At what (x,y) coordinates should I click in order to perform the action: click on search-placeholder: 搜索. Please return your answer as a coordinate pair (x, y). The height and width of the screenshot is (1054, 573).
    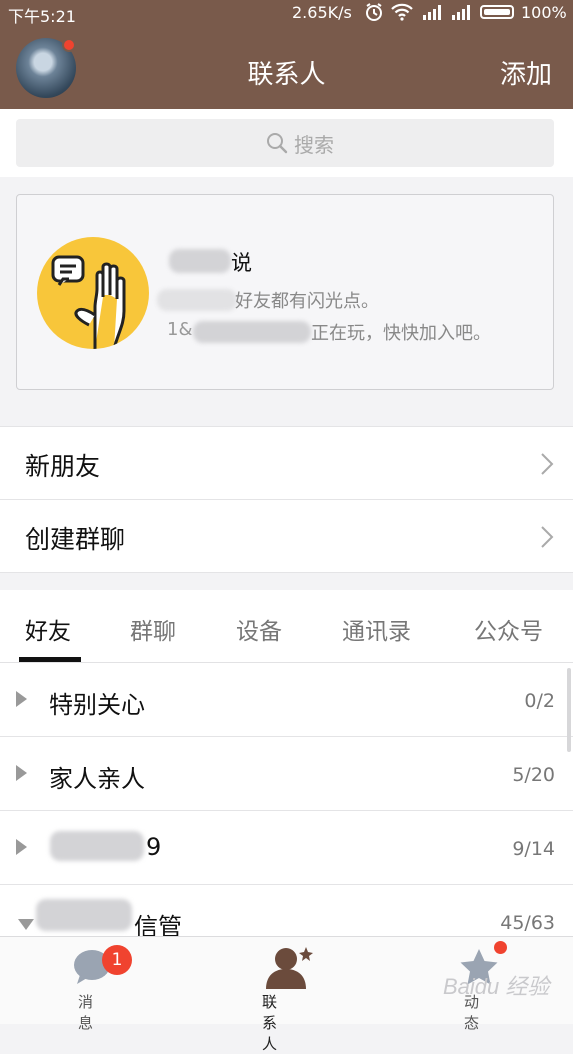
    Looking at the image, I should click on (314, 145).